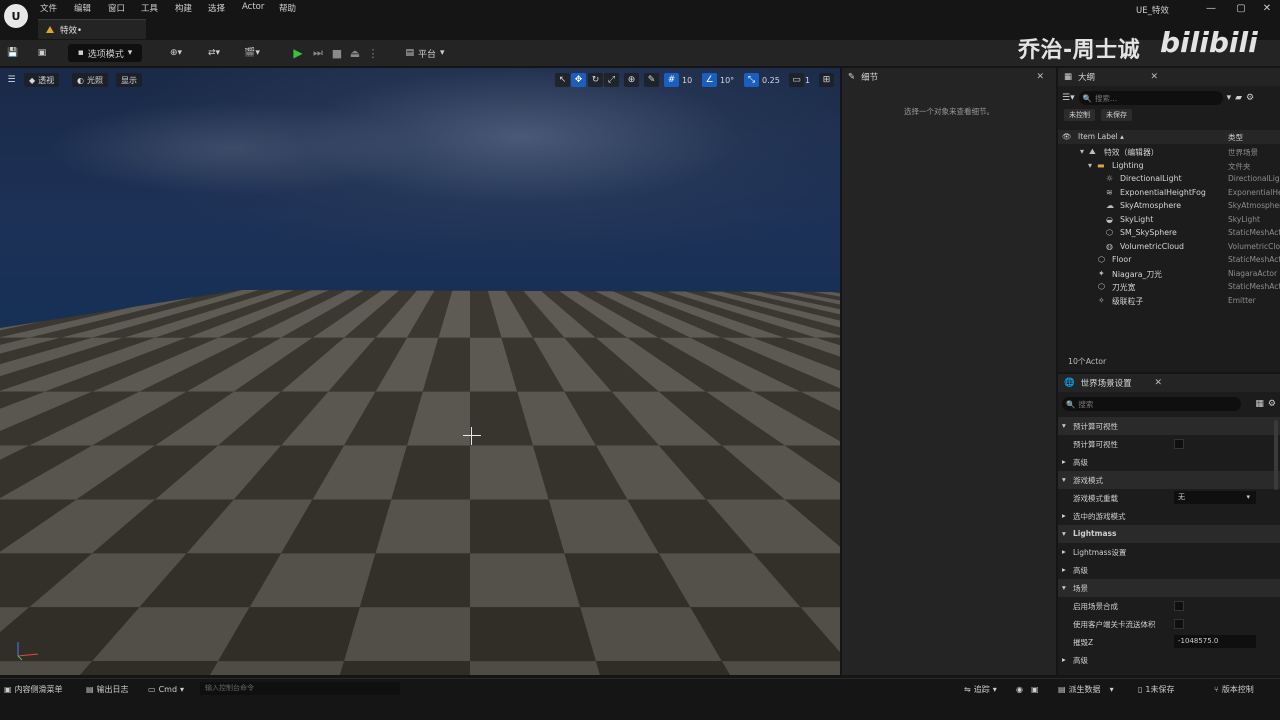  I want to click on content-browser-icon: ▣, so click(42, 53).